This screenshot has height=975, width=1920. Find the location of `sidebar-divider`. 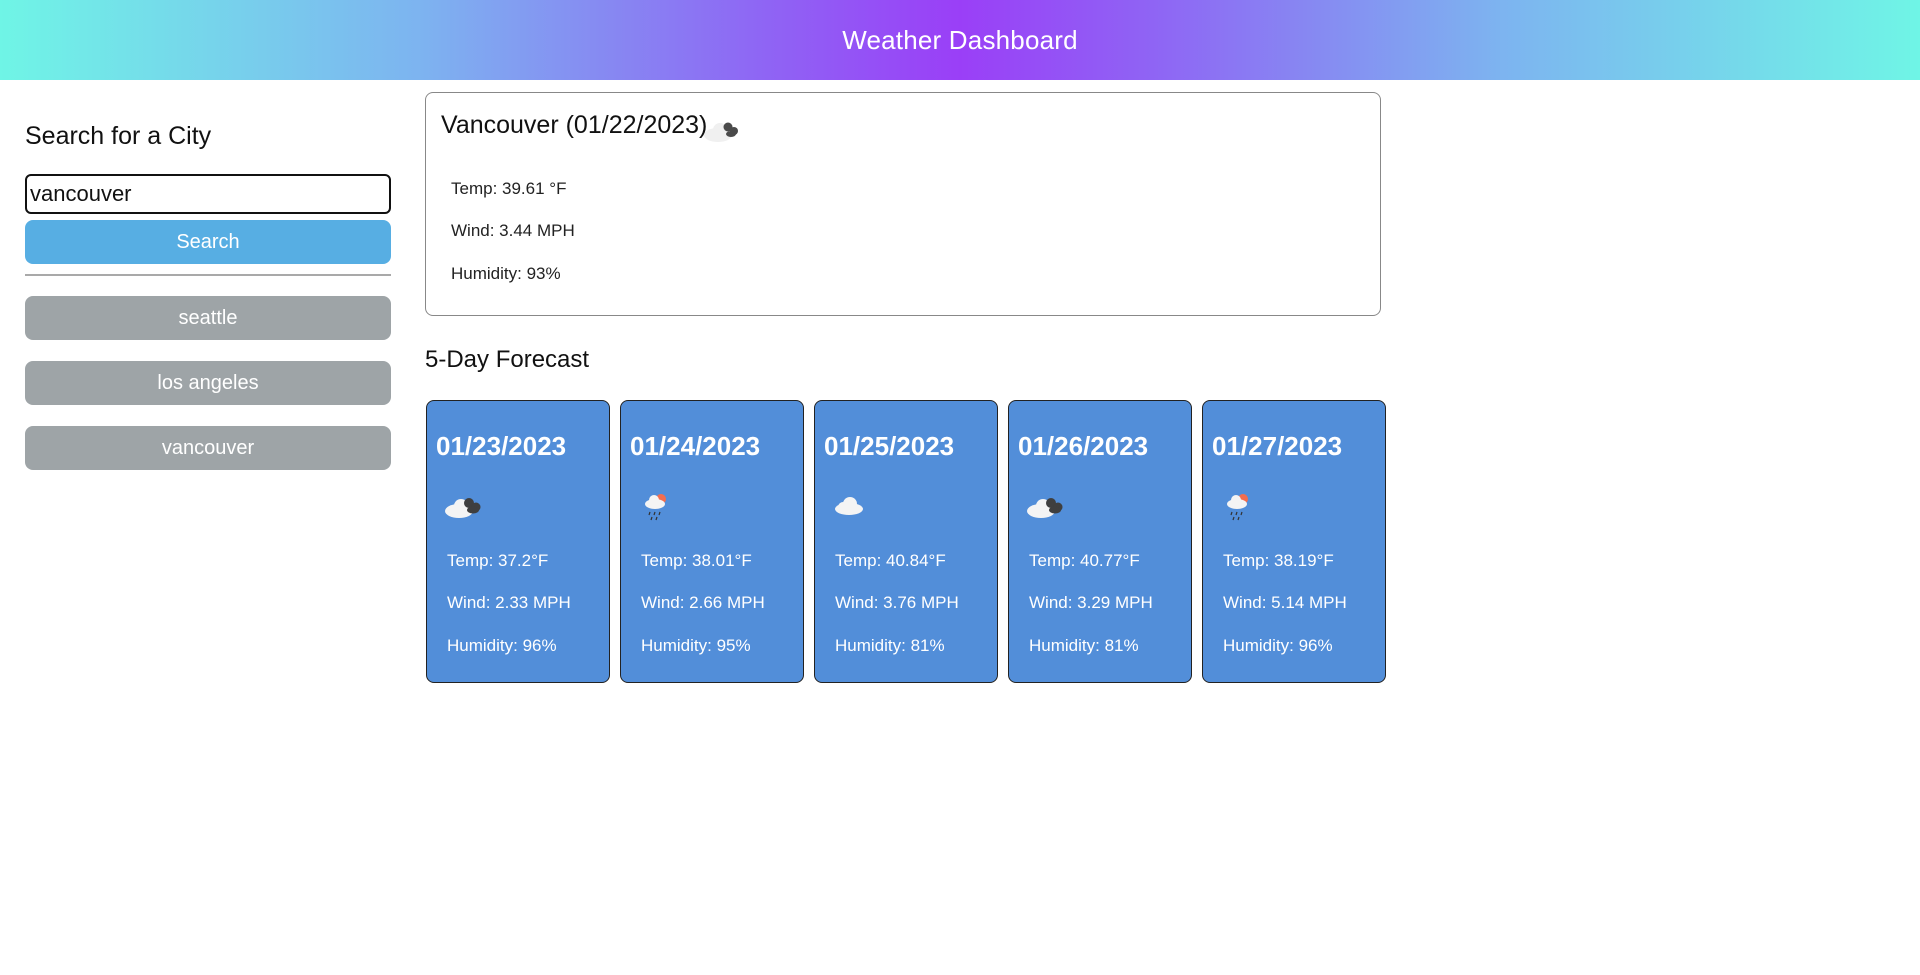

sidebar-divider is located at coordinates (208, 275).